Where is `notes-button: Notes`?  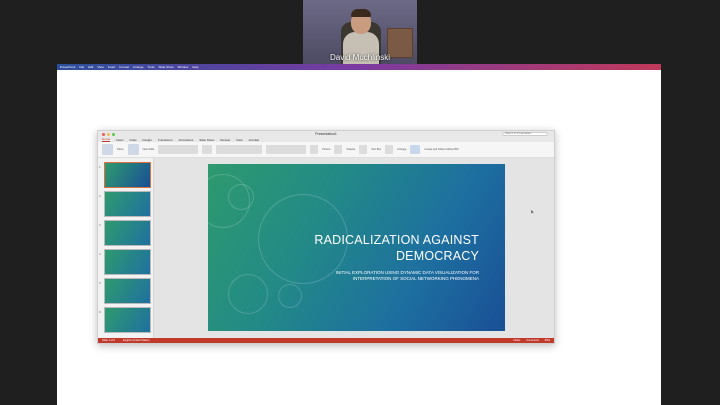
notes-button: Notes is located at coordinates (516, 340).